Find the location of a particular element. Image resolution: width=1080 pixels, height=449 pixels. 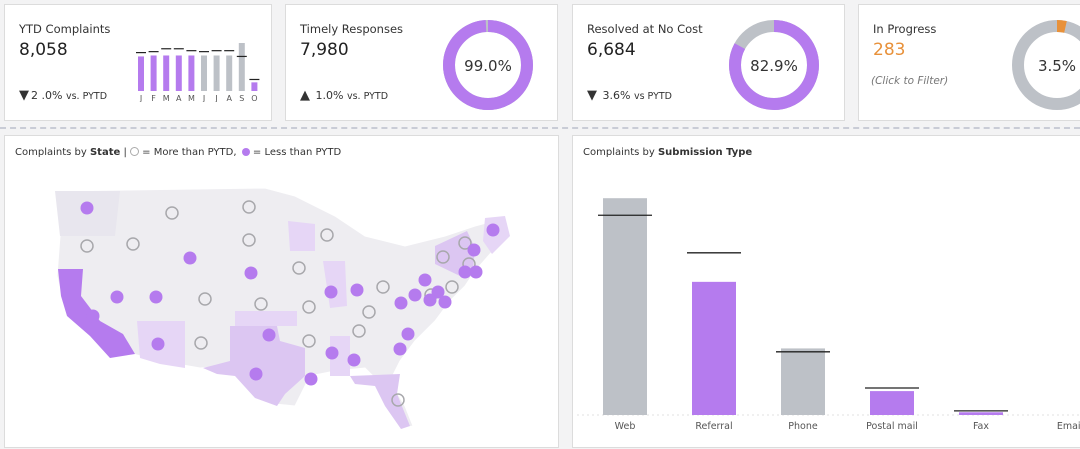

category-label: Postal mail is located at coordinates (892, 426).